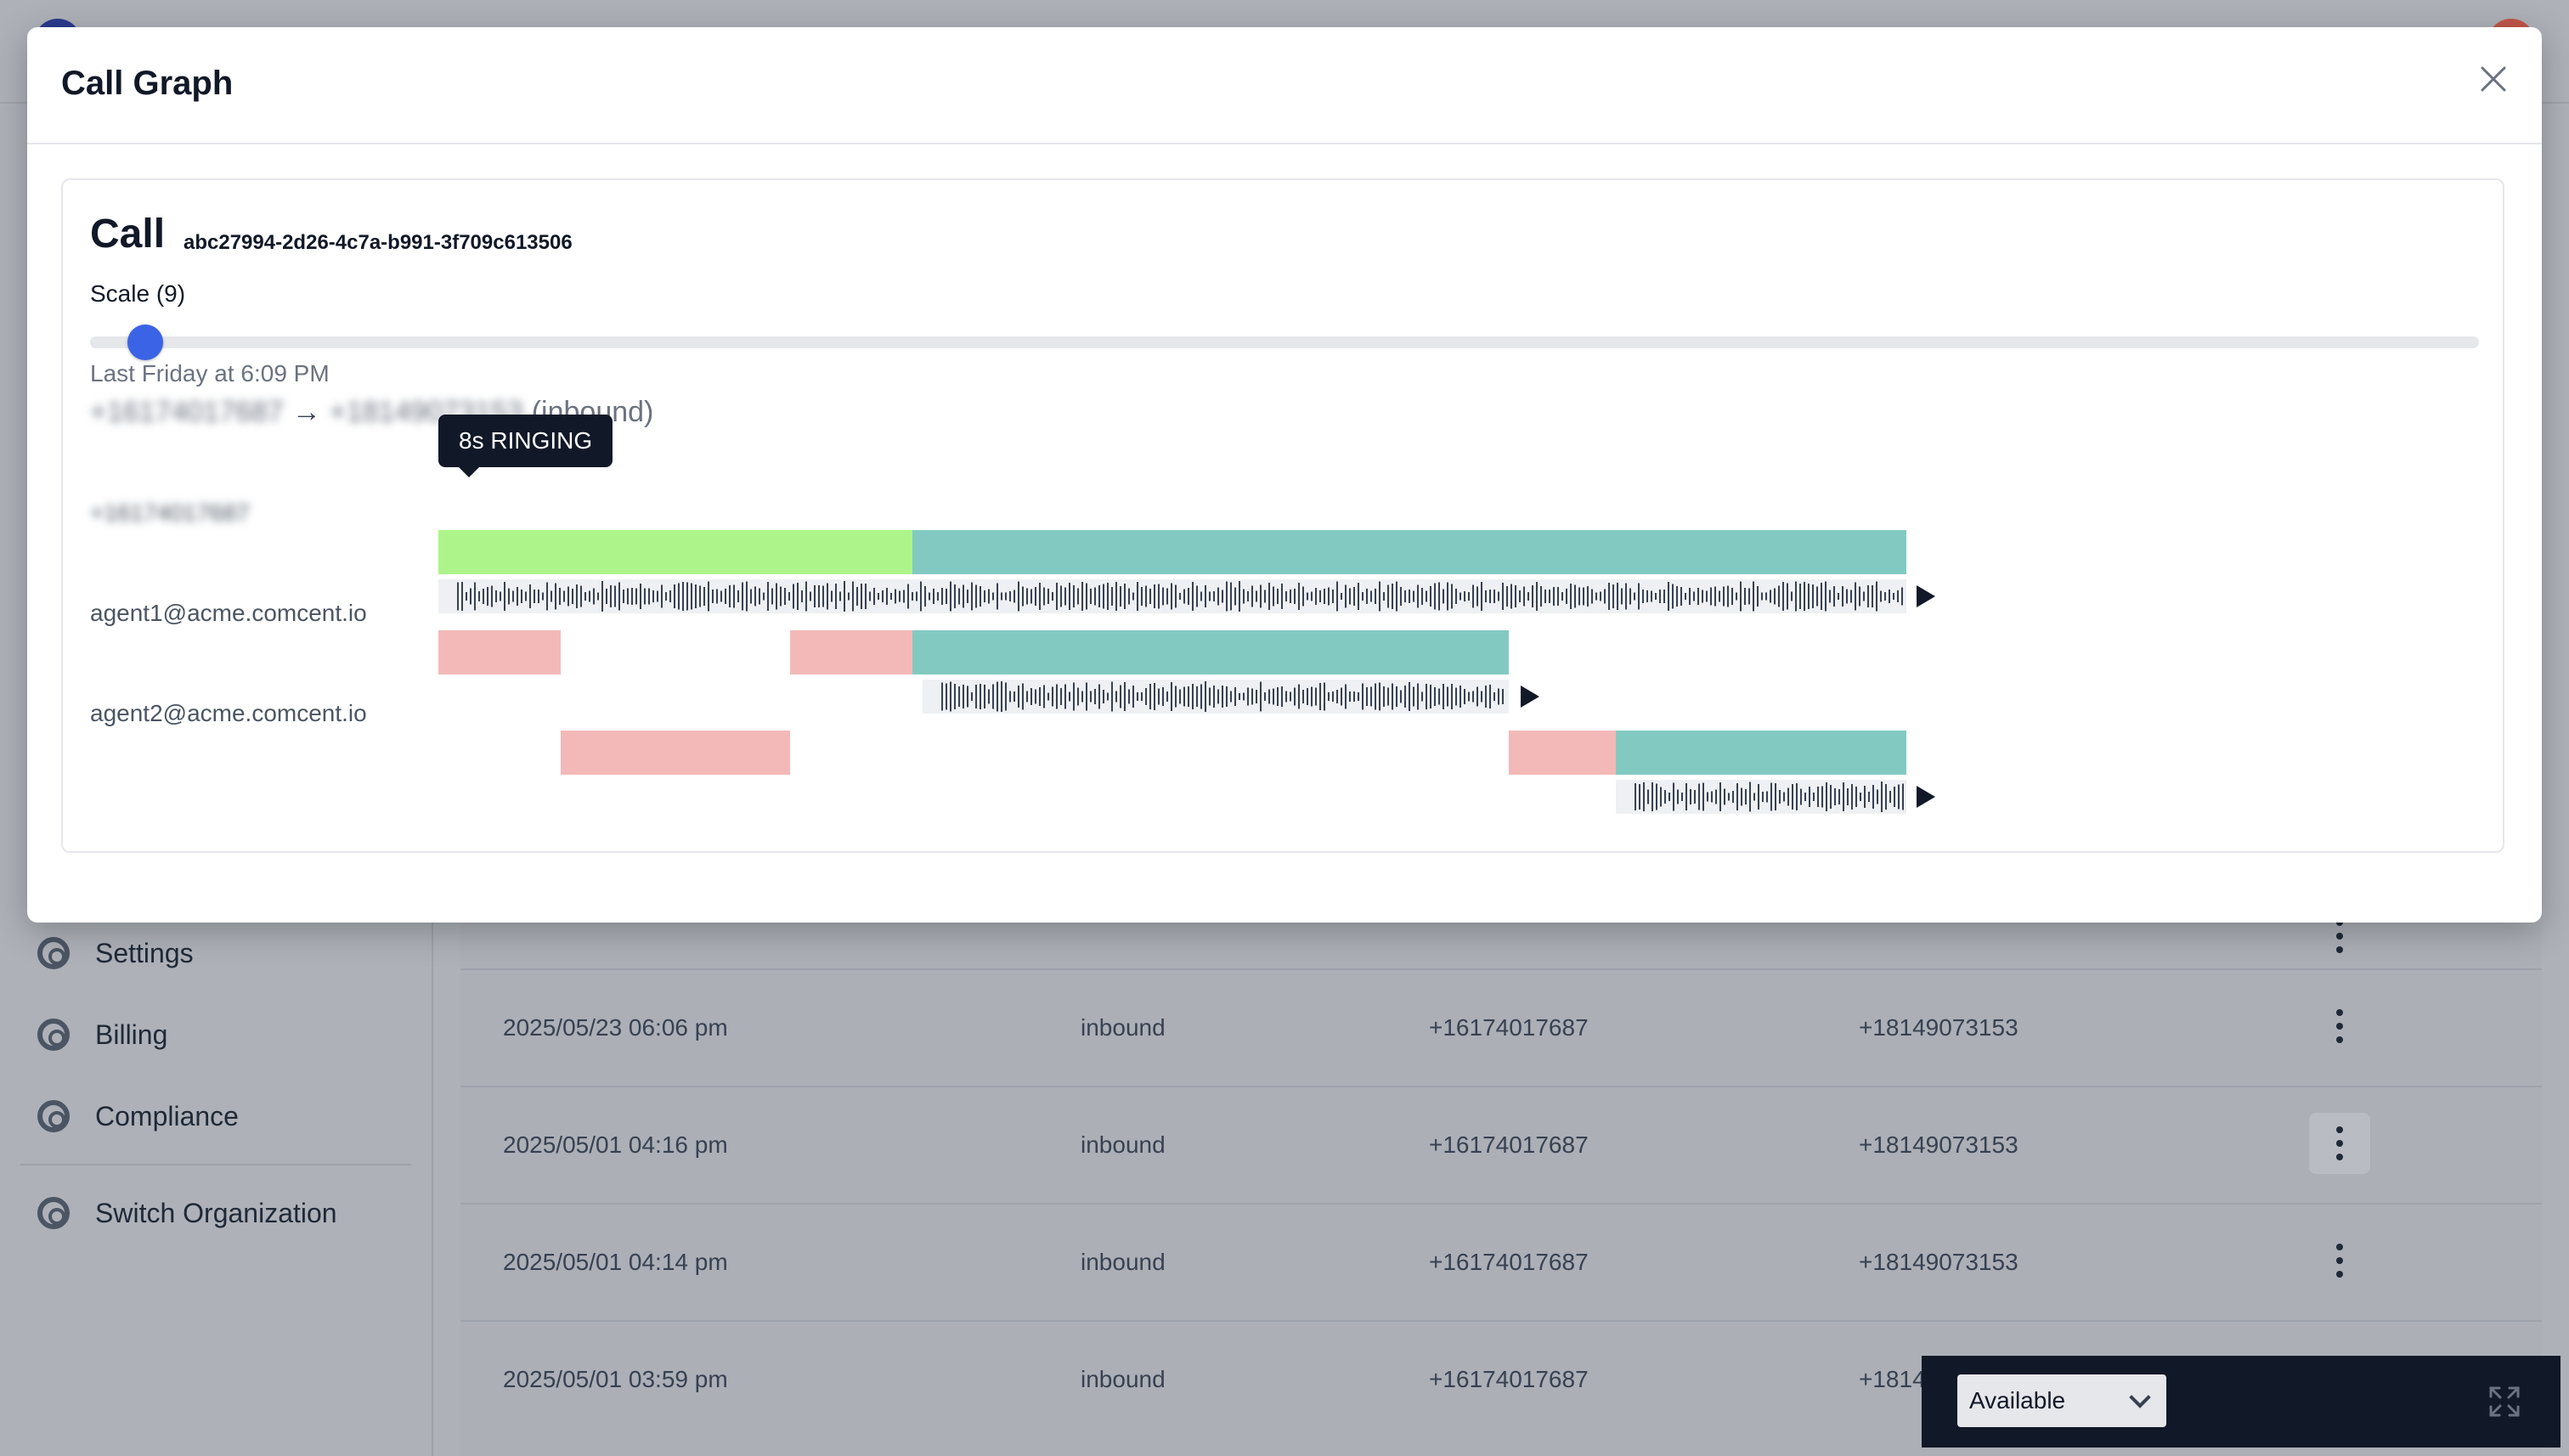 This screenshot has height=1456, width=2569. What do you see at coordinates (616, 1028) in the screenshot?
I see `row-date: 2025/05/23 06:06 pm` at bounding box center [616, 1028].